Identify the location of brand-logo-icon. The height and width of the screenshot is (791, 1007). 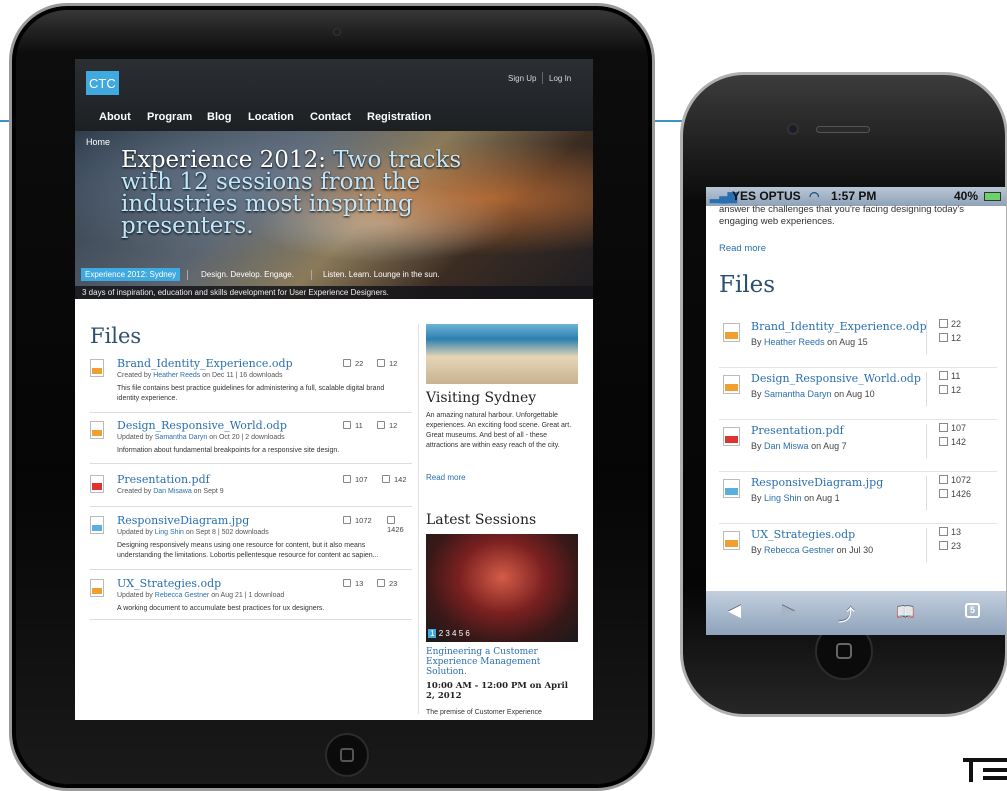
(985, 772).